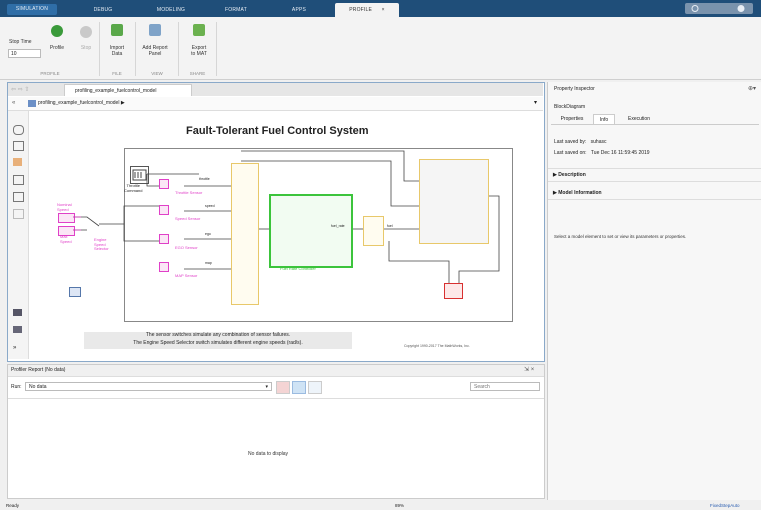 The image size is (761, 510). I want to click on tree-view-icon, so click(315, 387).